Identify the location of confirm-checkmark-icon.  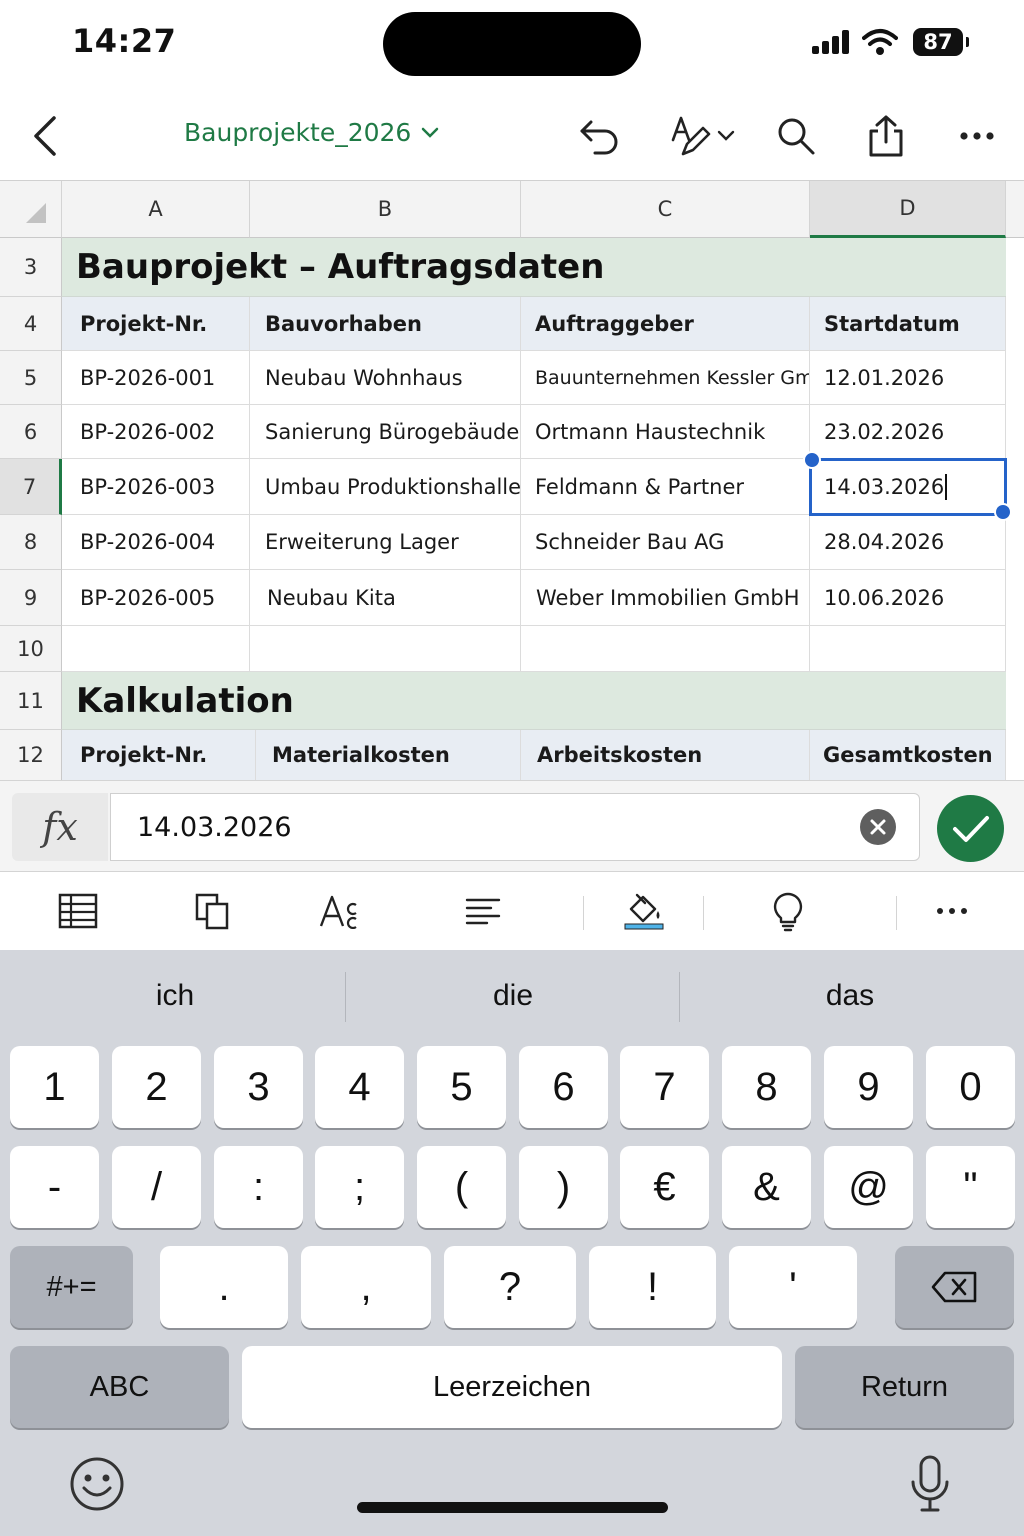
(970, 828).